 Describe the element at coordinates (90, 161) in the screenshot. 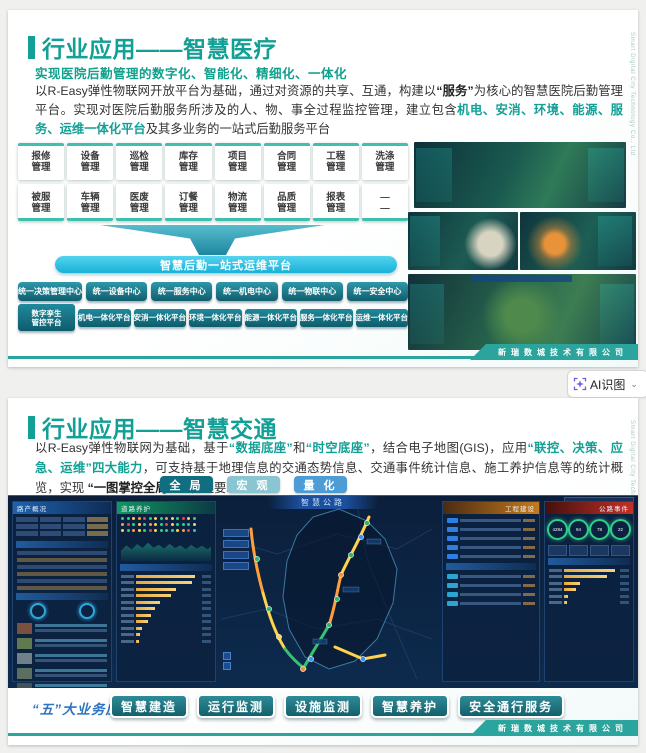

I see `module-cell: 设备 管理` at that location.